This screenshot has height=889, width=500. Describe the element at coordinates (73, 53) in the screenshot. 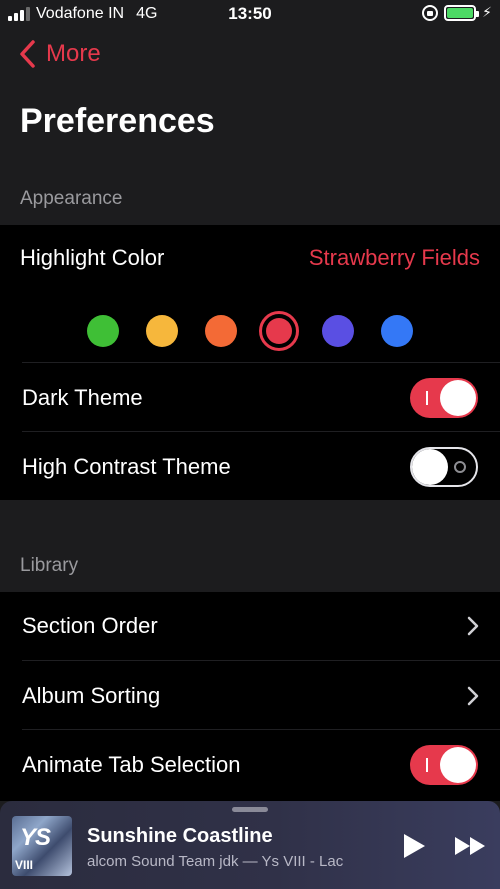

I see `back-label: More` at that location.